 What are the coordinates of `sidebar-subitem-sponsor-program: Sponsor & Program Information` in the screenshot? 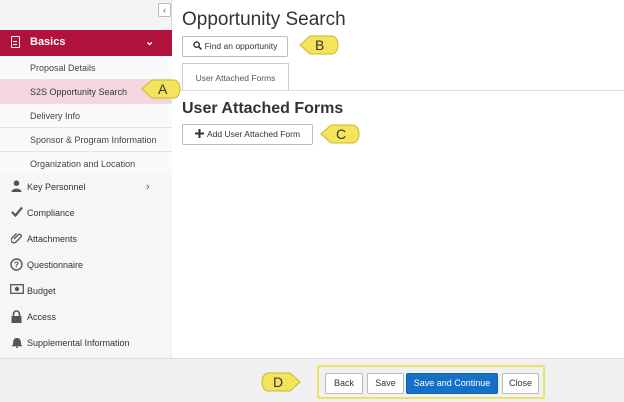 It's located at (86, 140).